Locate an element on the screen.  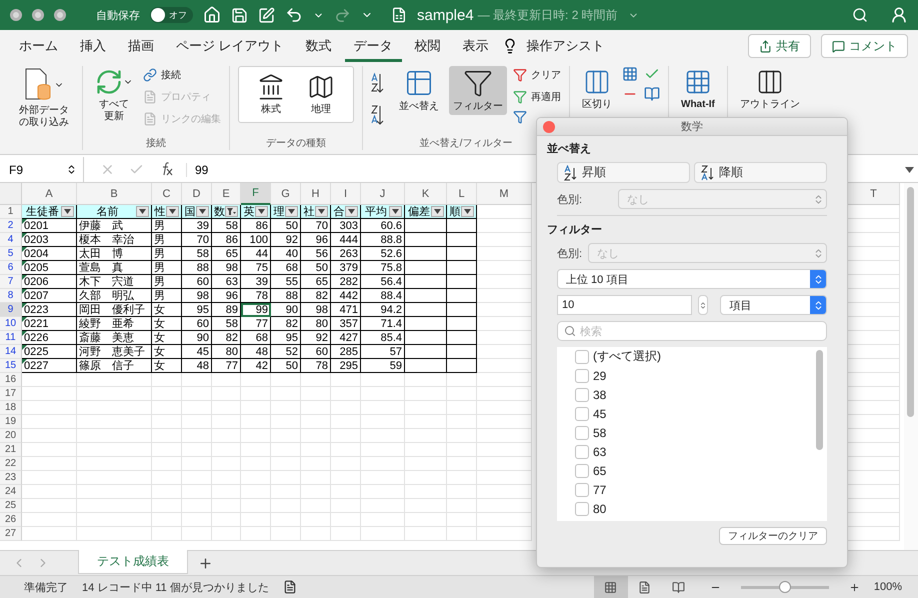
row-header: 24 is located at coordinates (11, 492).